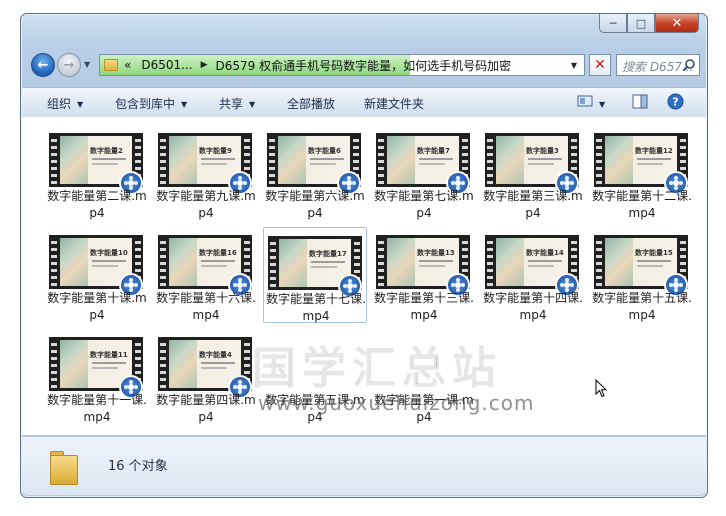 This screenshot has width=726, height=516. Describe the element at coordinates (394, 103) in the screenshot. I see `new-folder-button: 新建文件夹` at that location.